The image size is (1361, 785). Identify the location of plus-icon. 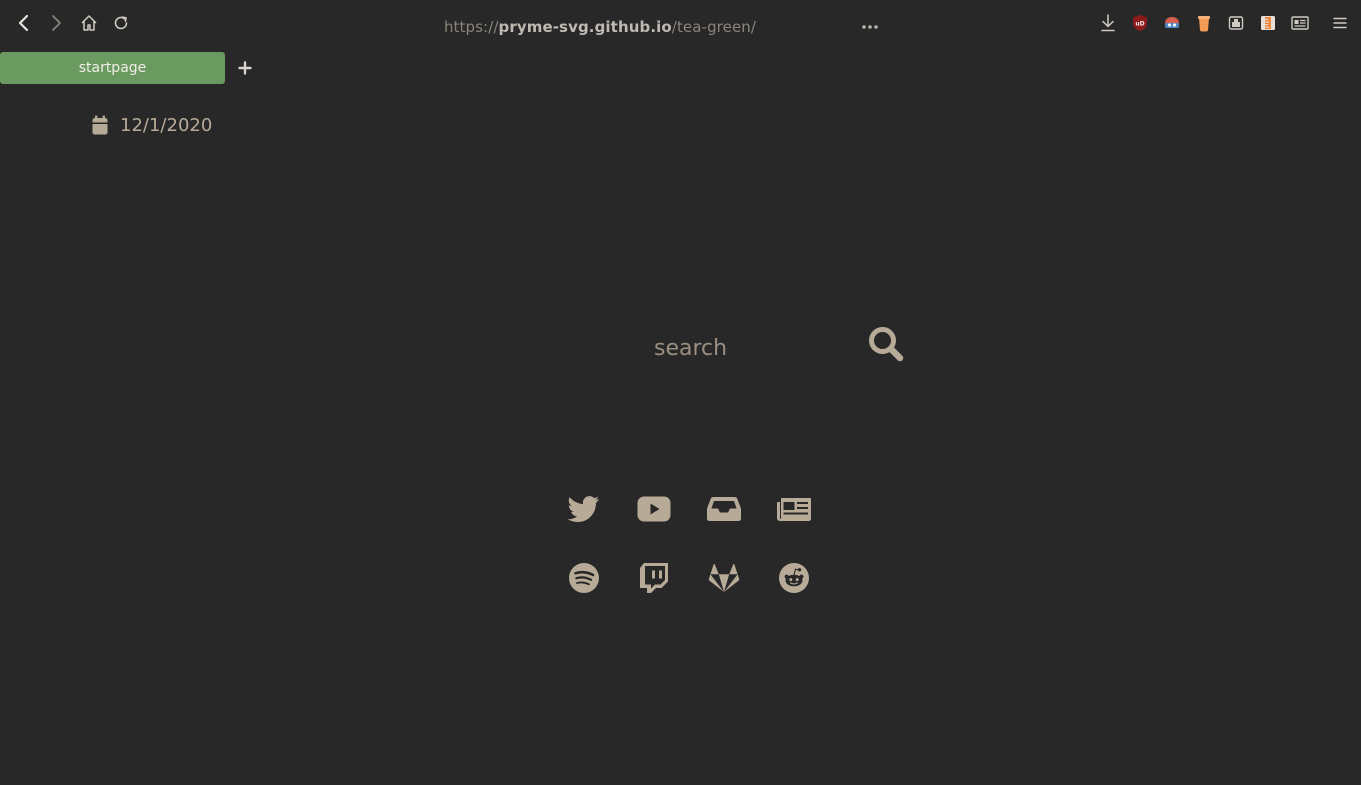
(245, 68).